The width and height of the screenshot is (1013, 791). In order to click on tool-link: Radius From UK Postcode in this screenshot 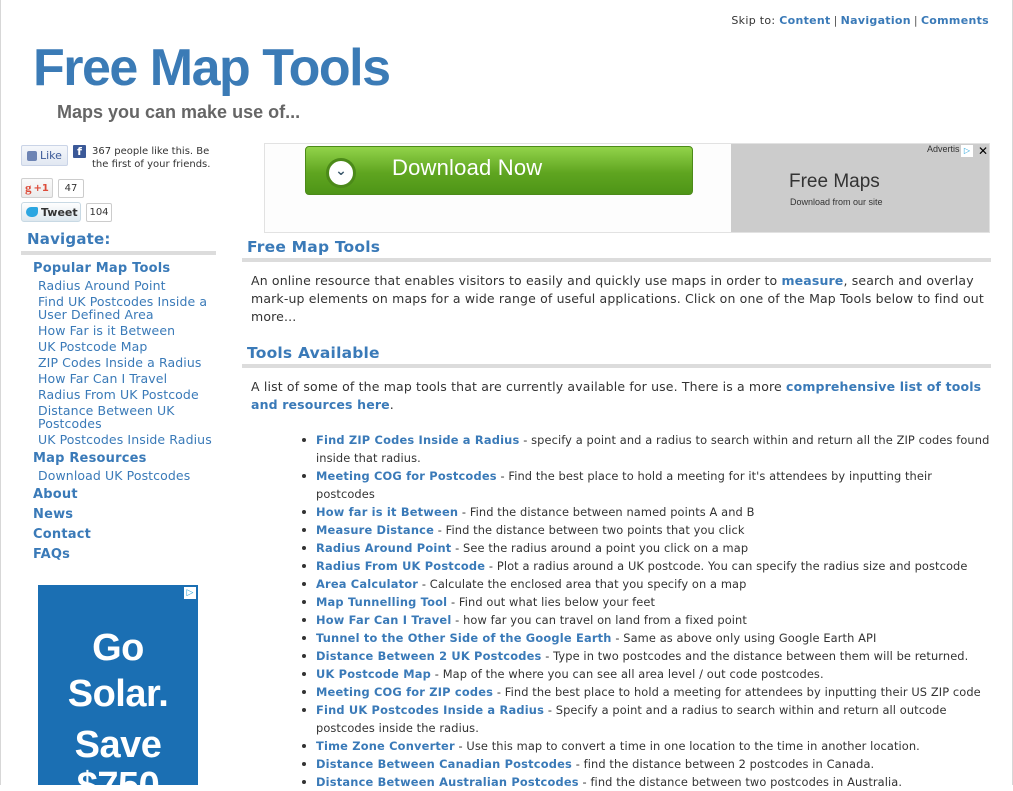, I will do `click(400, 566)`.